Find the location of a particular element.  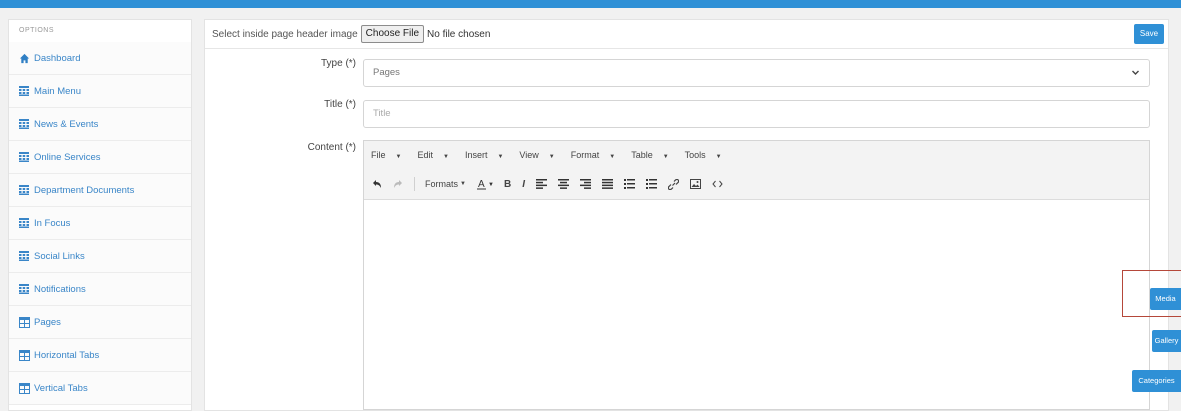

title-input: Title is located at coordinates (756, 114).